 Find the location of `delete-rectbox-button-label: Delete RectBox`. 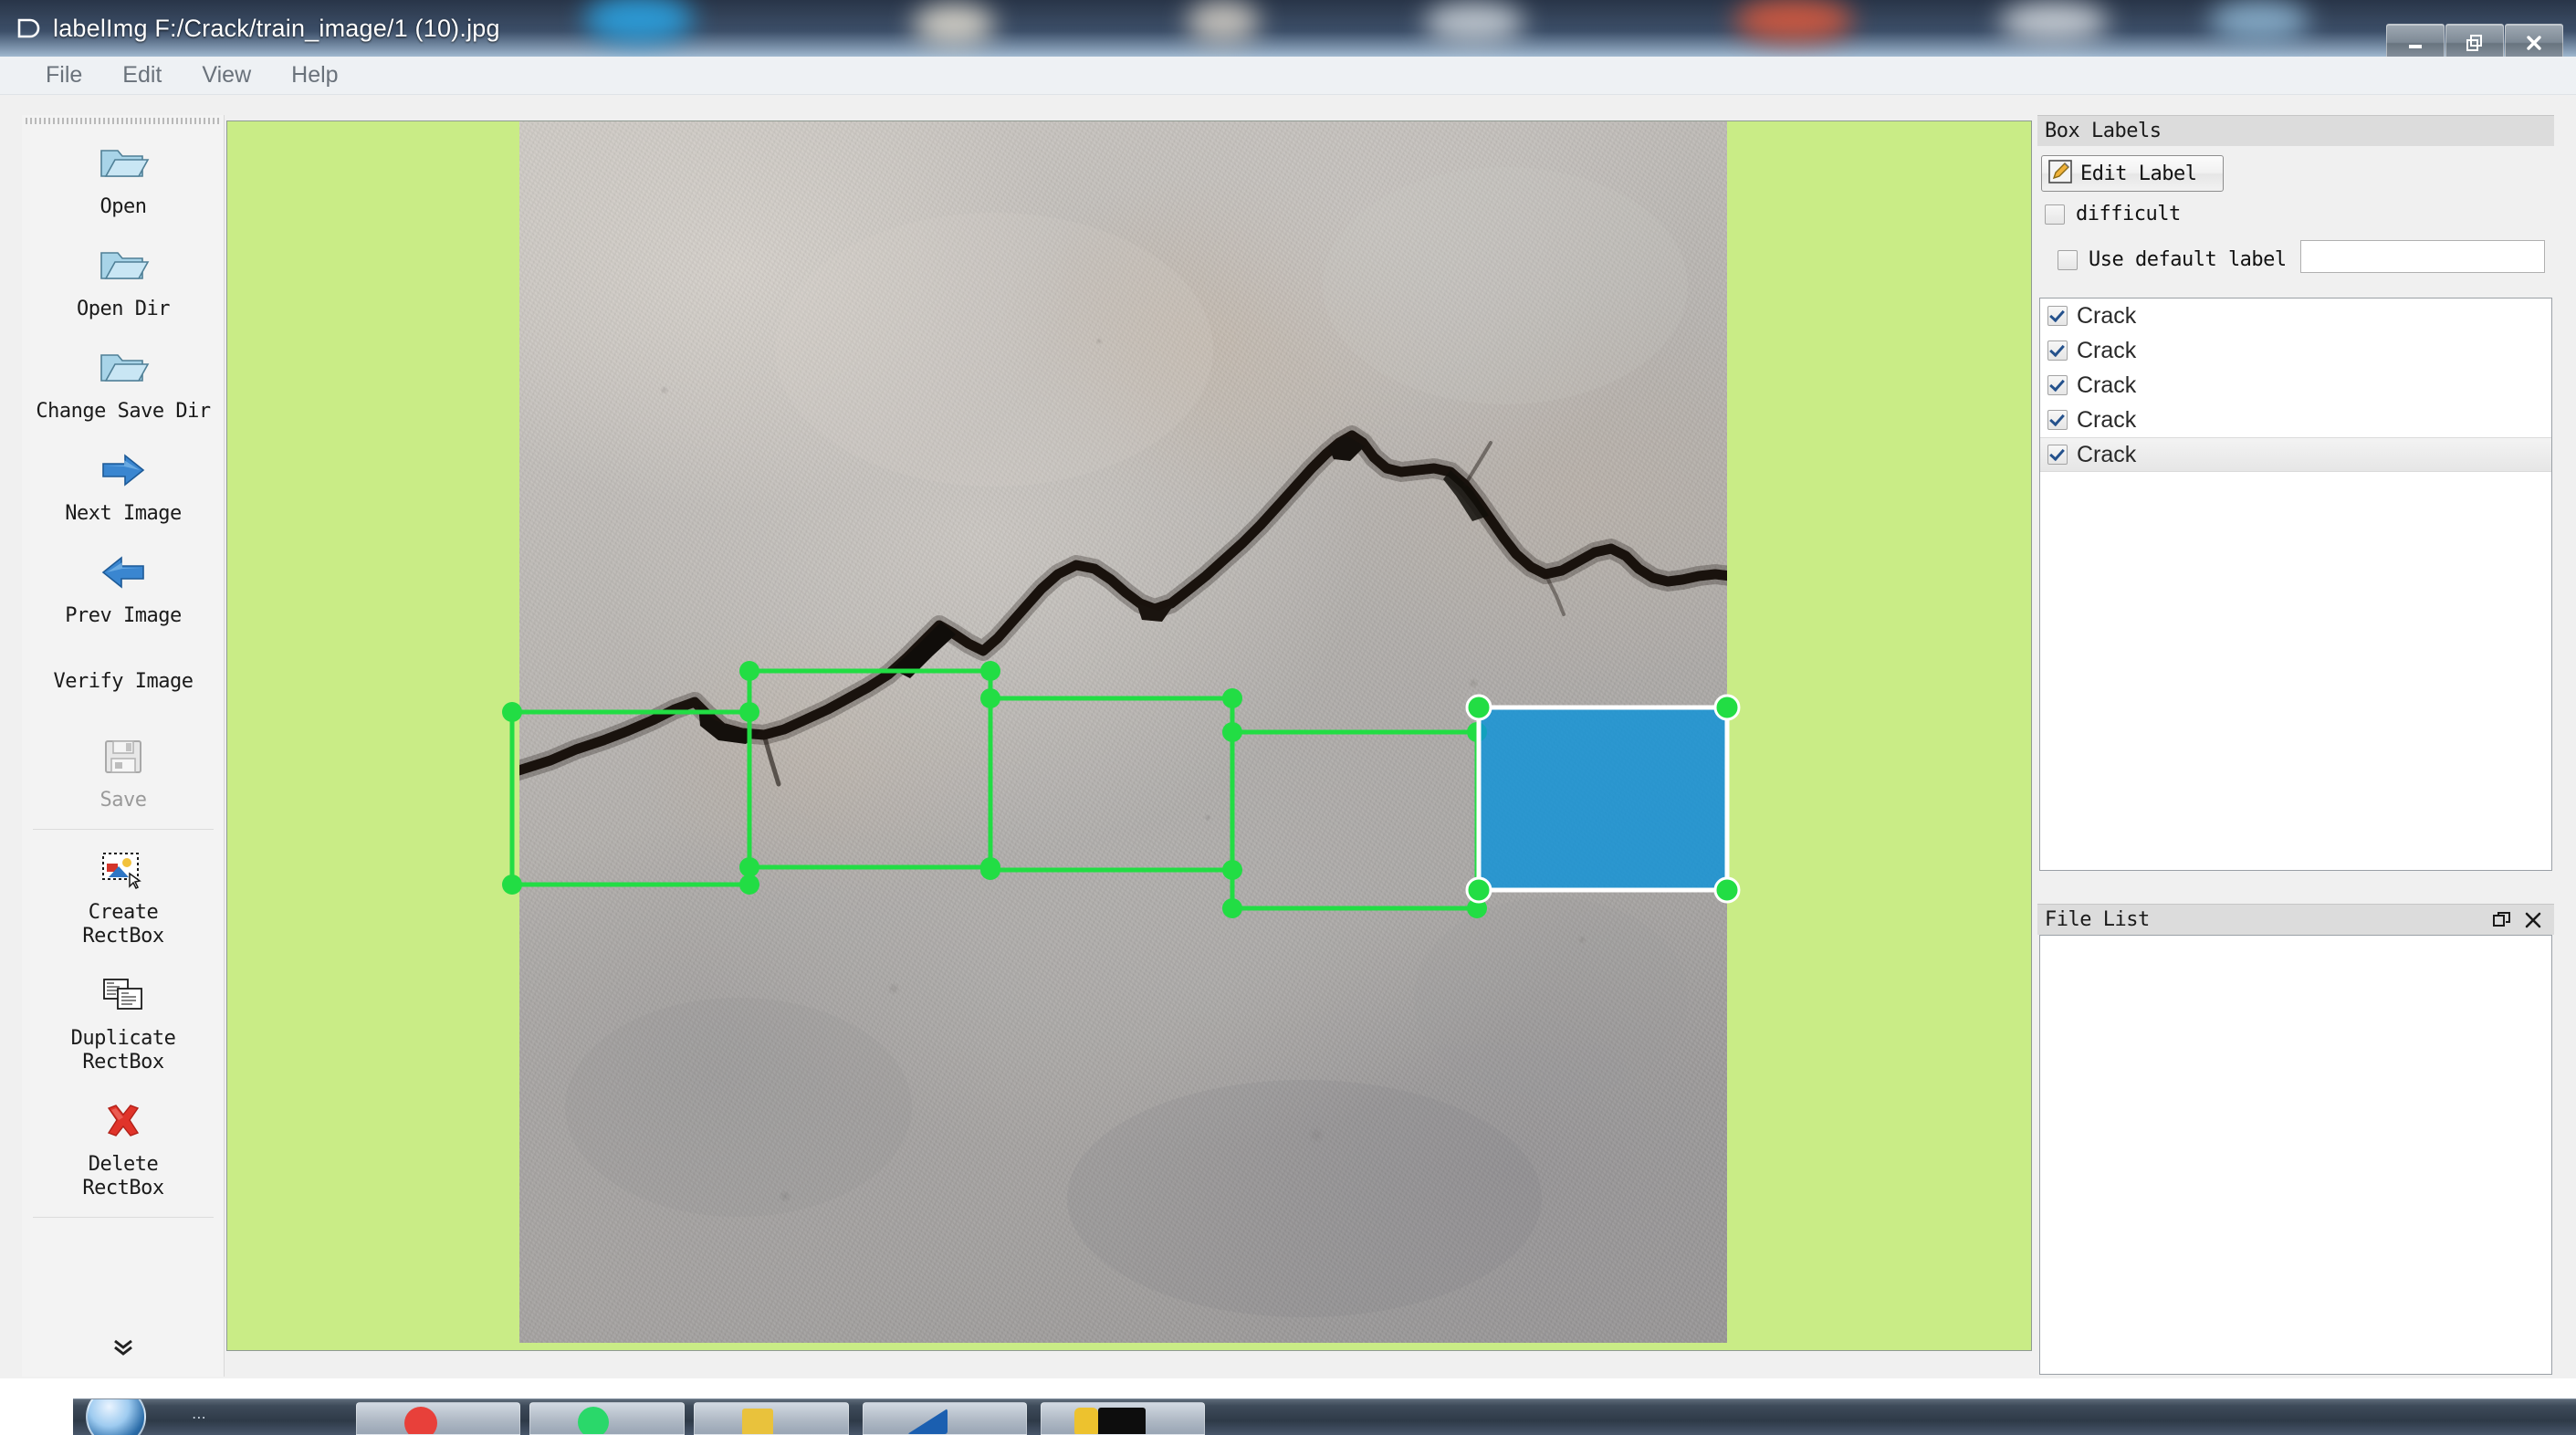

delete-rectbox-button-label: Delete RectBox is located at coordinates (123, 1176).